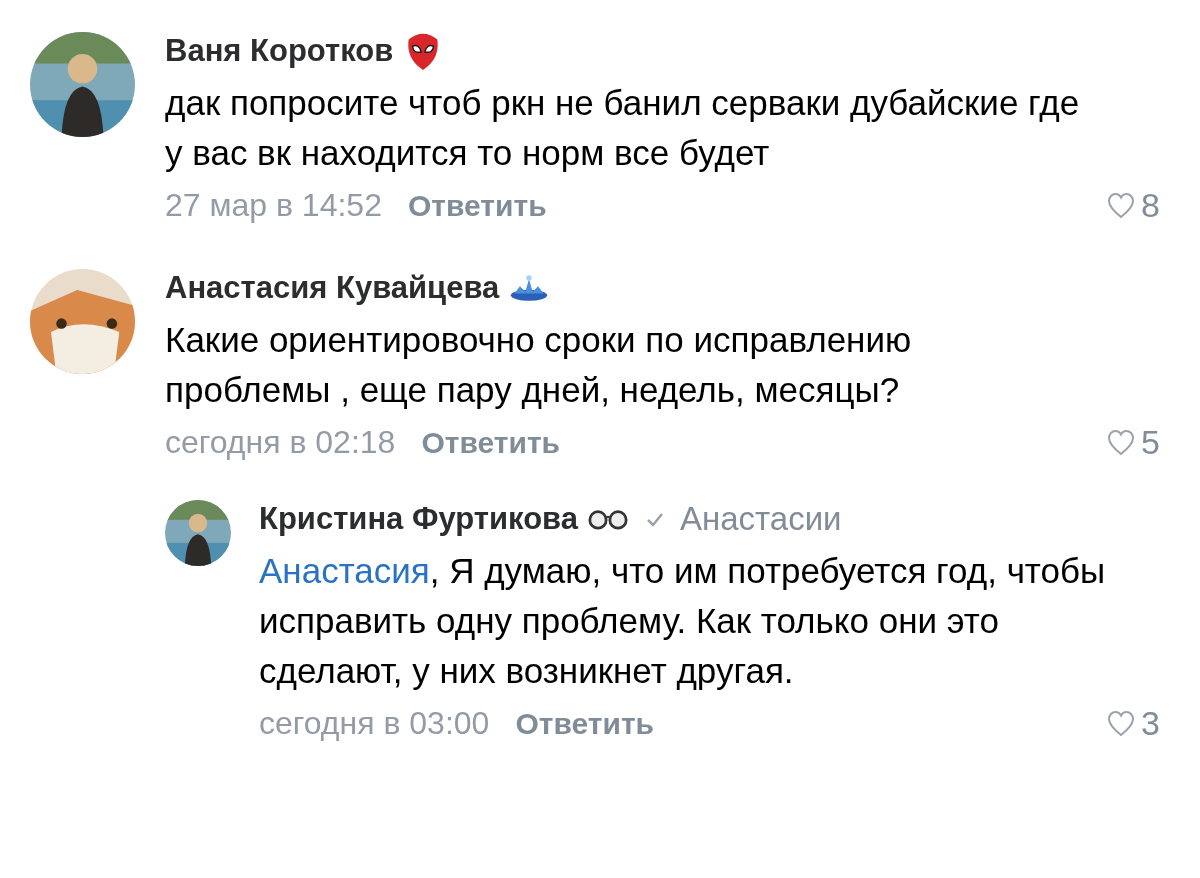 The width and height of the screenshot is (1200, 878). What do you see at coordinates (344, 570) in the screenshot?
I see `mention-link: Анастасия` at bounding box center [344, 570].